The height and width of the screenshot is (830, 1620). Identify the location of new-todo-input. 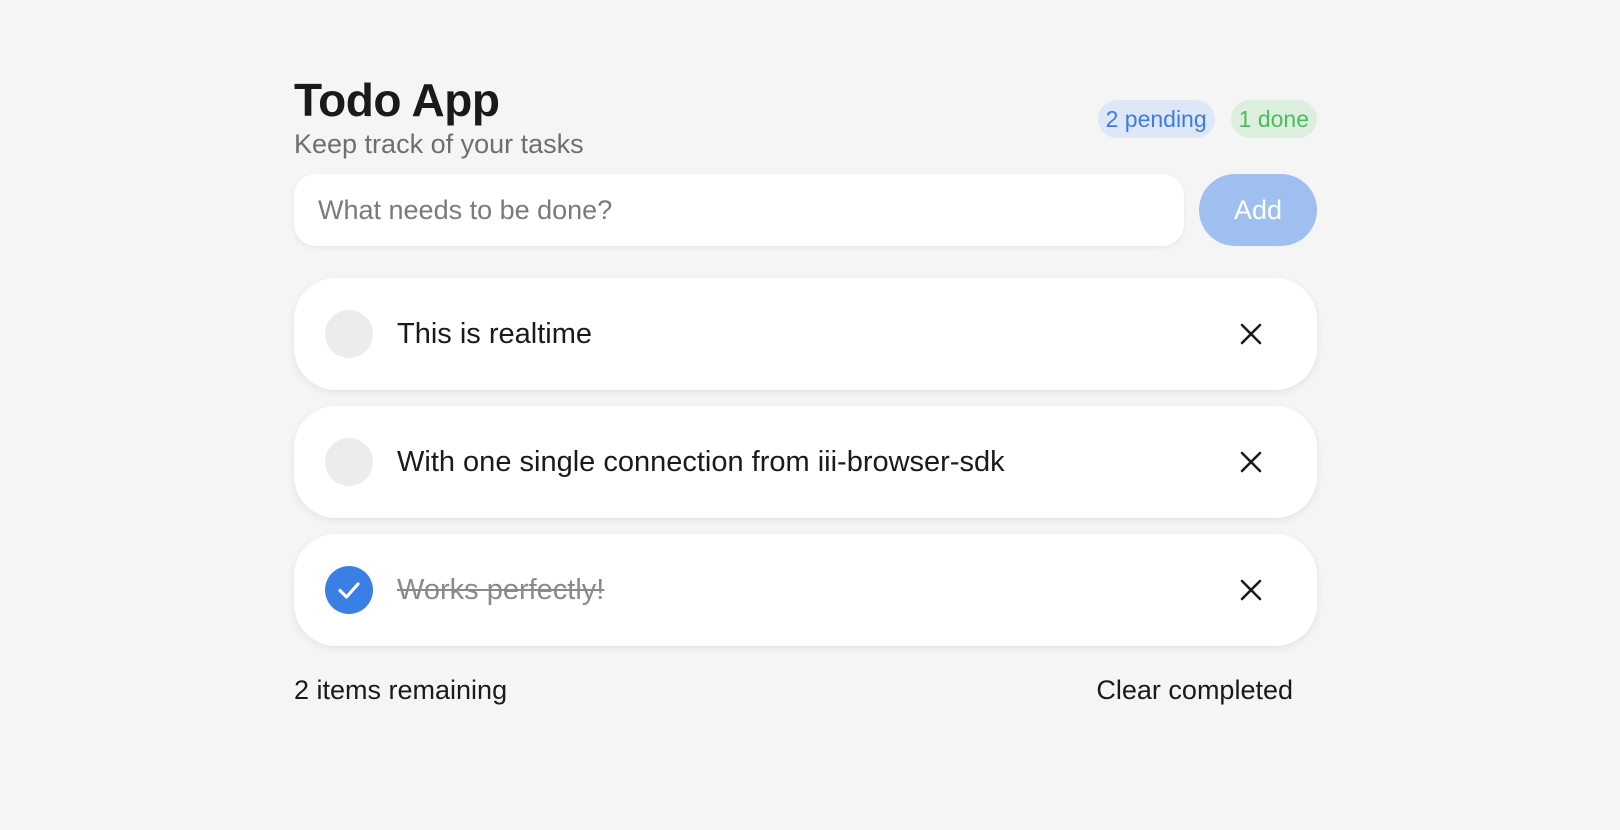
(739, 210).